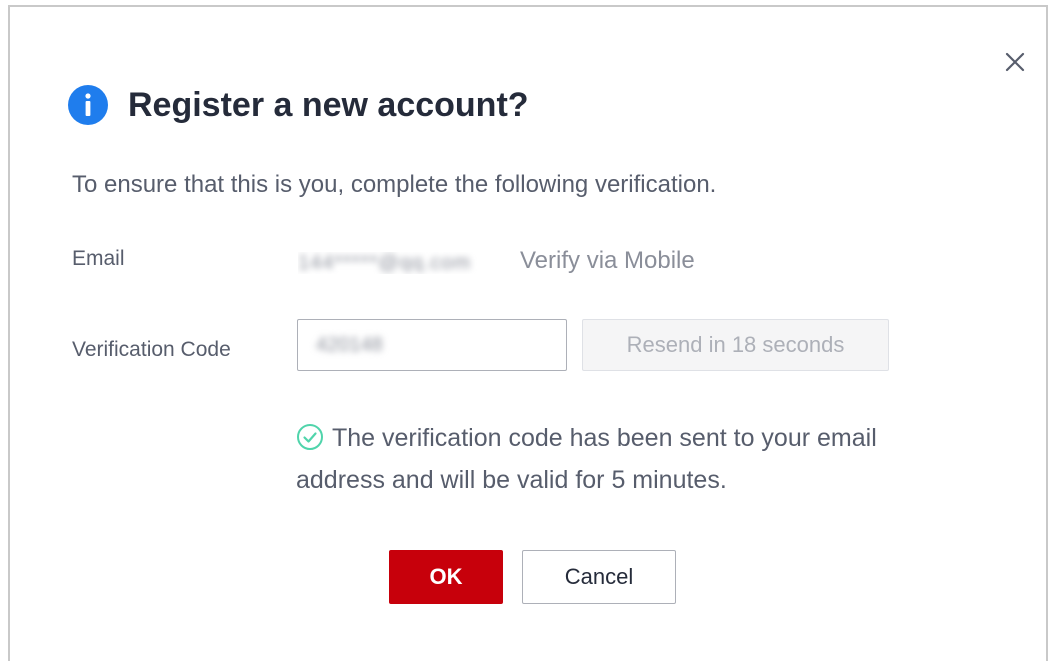 The image size is (1056, 661). I want to click on dialog-title: Register a new account?, so click(328, 104).